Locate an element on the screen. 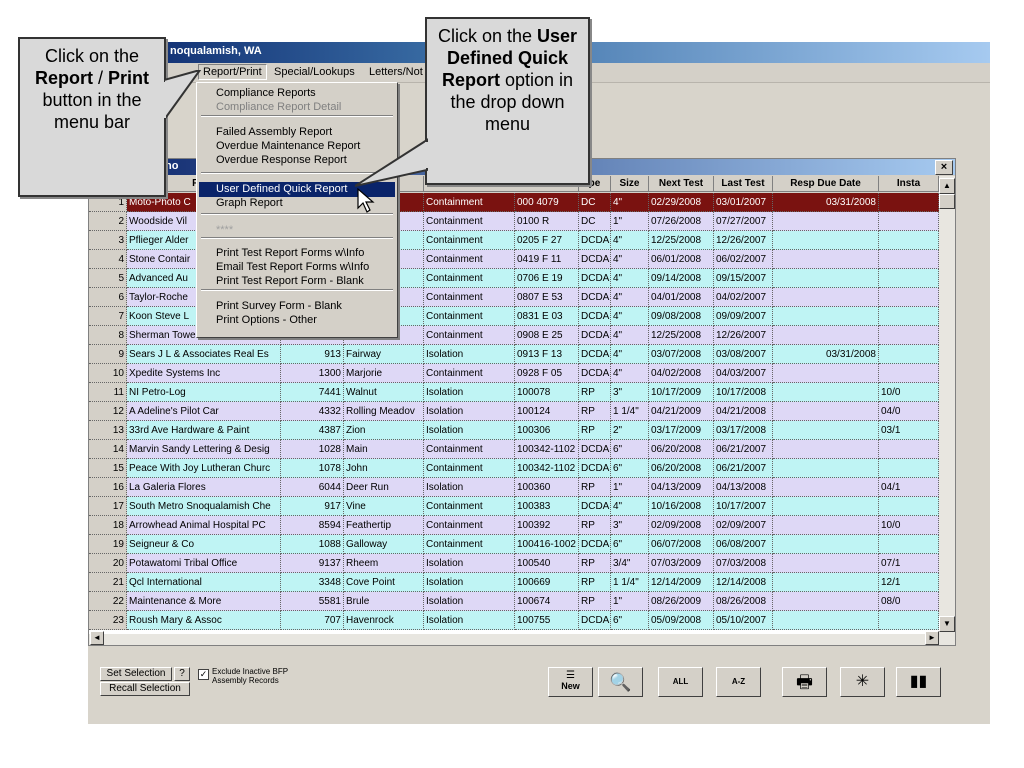 The width and height of the screenshot is (1024, 768). table-cell: 10 is located at coordinates (108, 373).